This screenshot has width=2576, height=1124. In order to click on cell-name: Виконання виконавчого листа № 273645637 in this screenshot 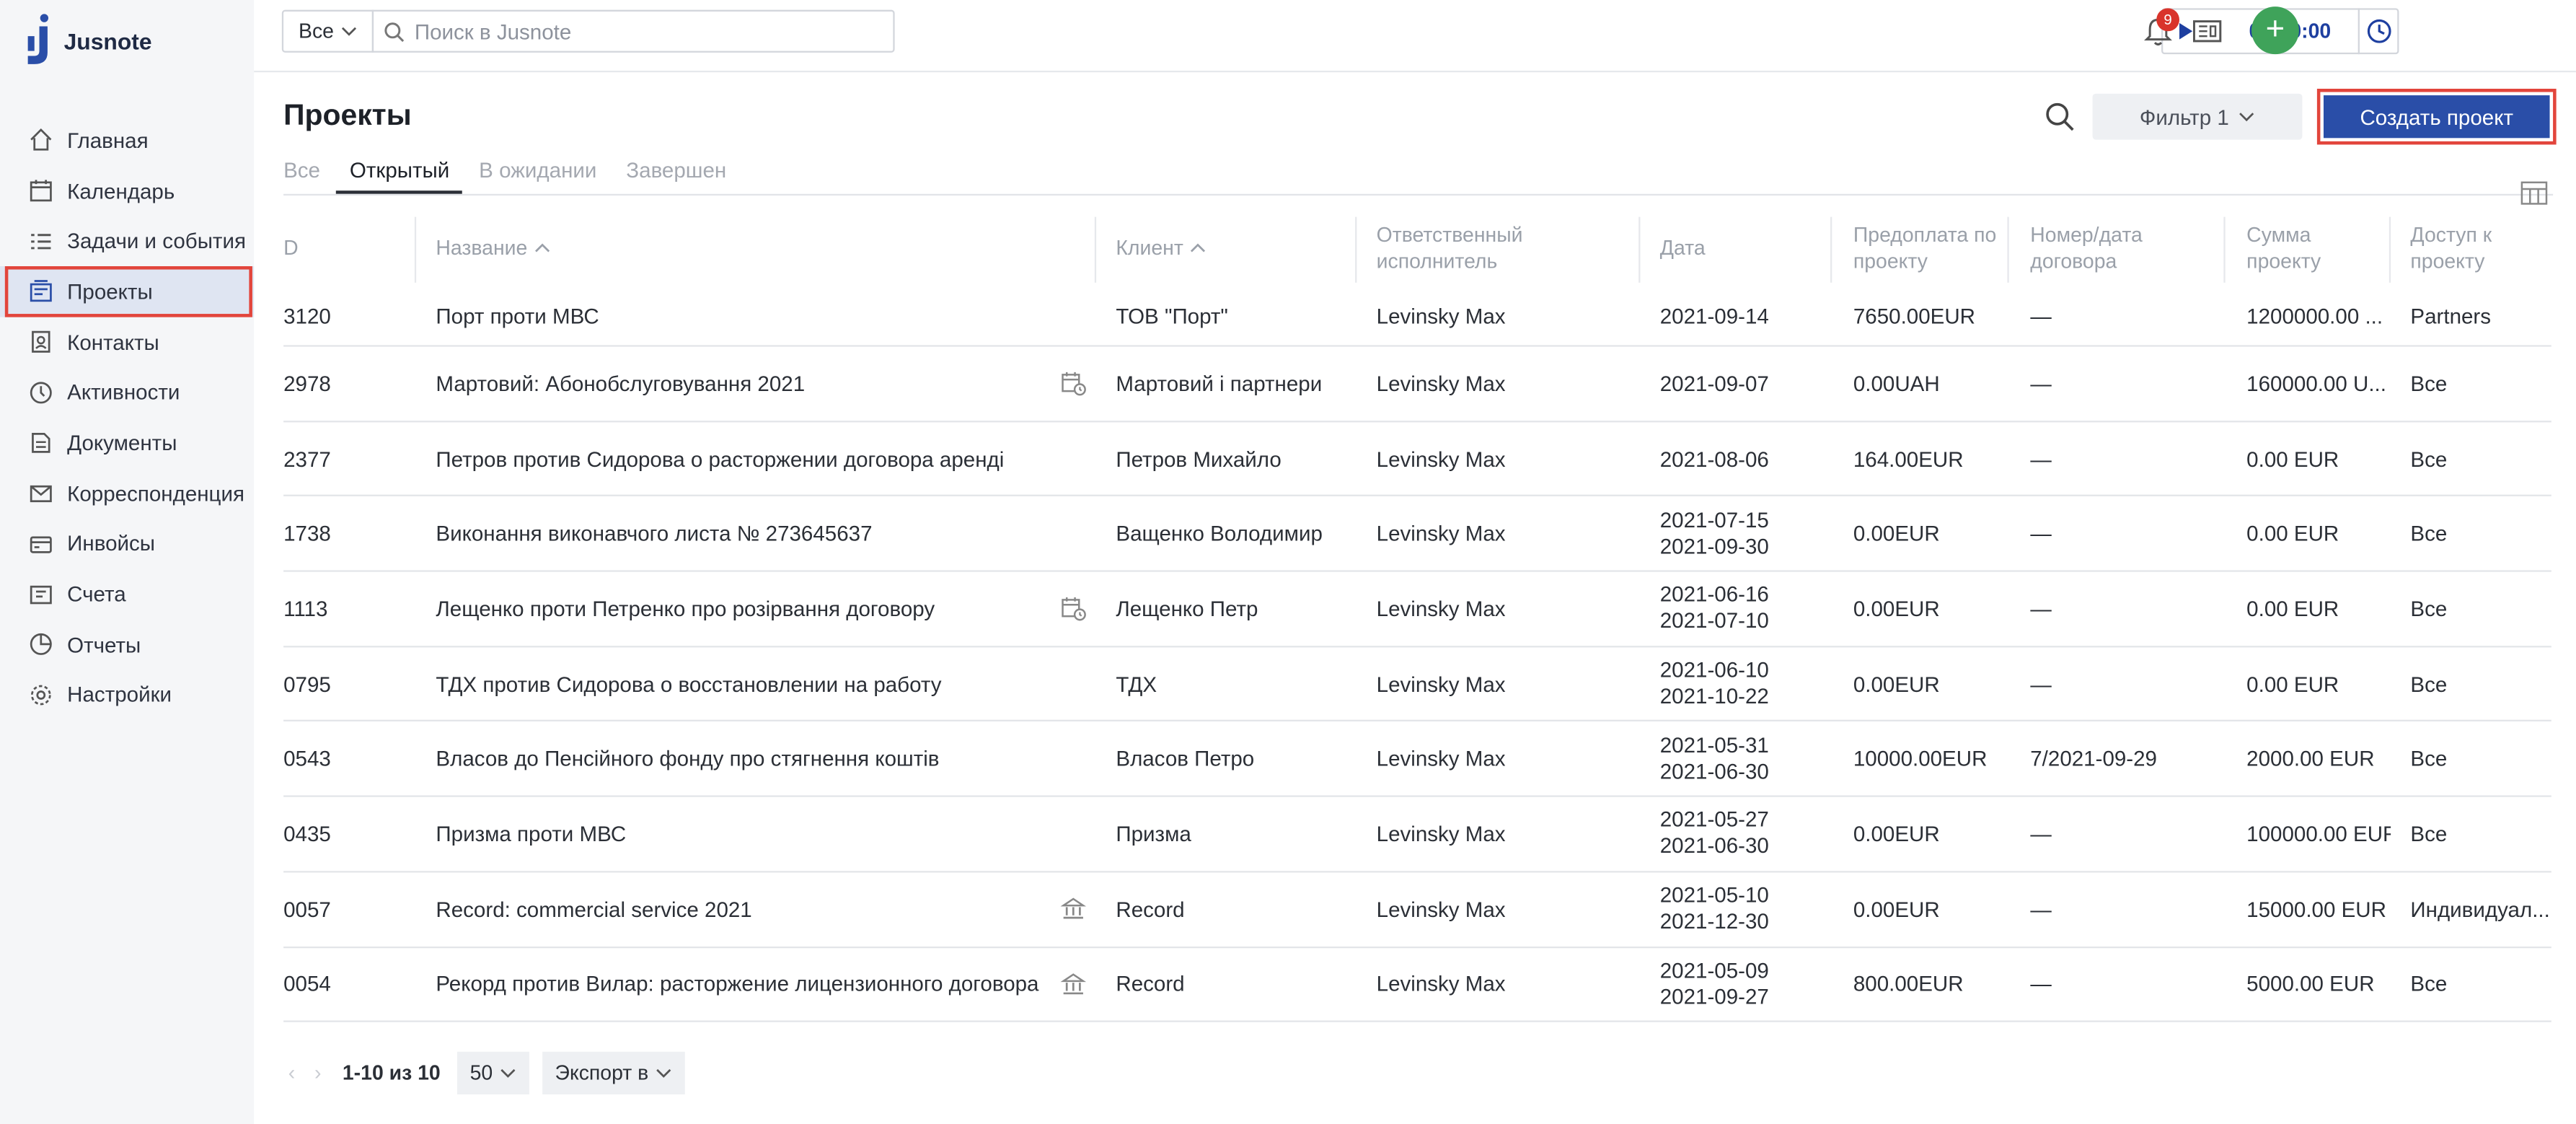, I will do `click(747, 534)`.